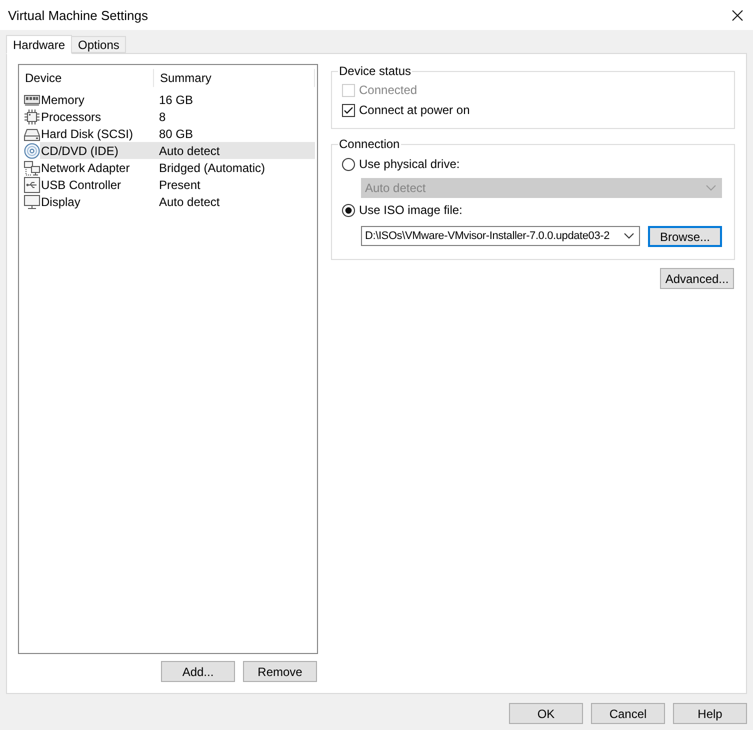 The height and width of the screenshot is (730, 753). I want to click on device-list-item: Network Adapter Bridged (Automatic), so click(177, 167).